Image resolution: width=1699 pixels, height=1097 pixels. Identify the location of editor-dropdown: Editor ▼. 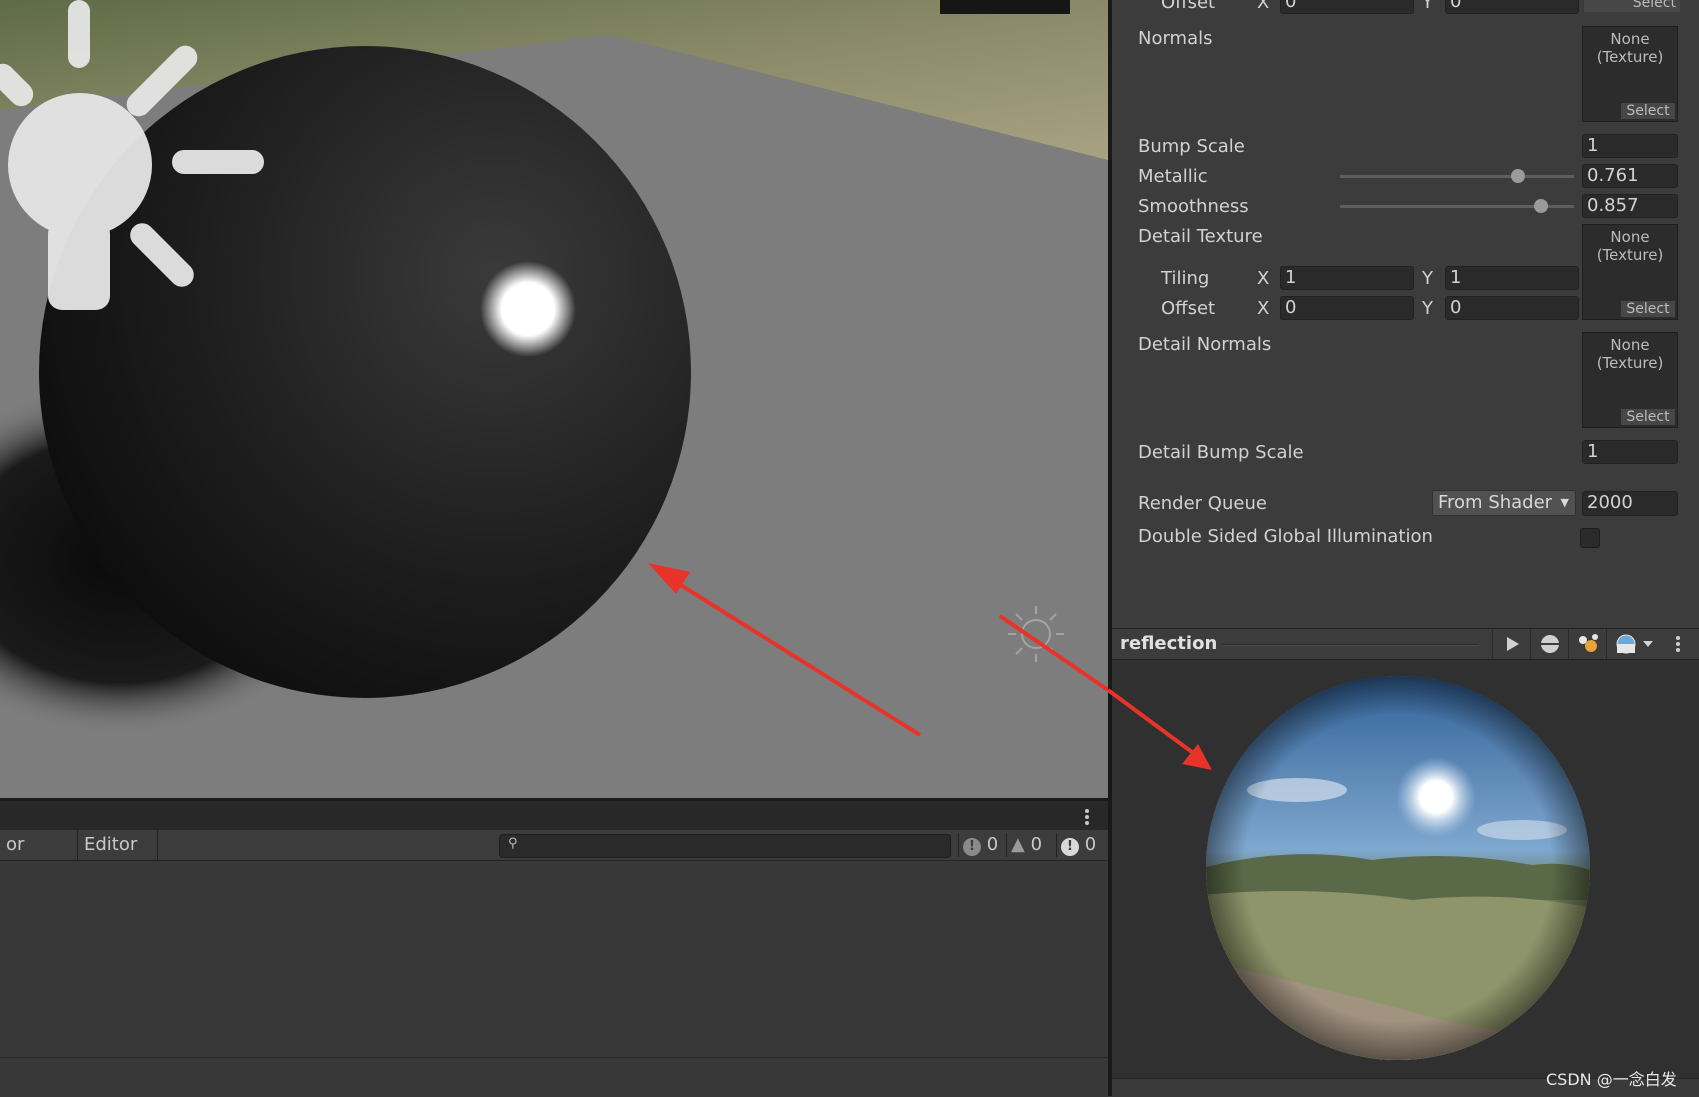
(118, 856).